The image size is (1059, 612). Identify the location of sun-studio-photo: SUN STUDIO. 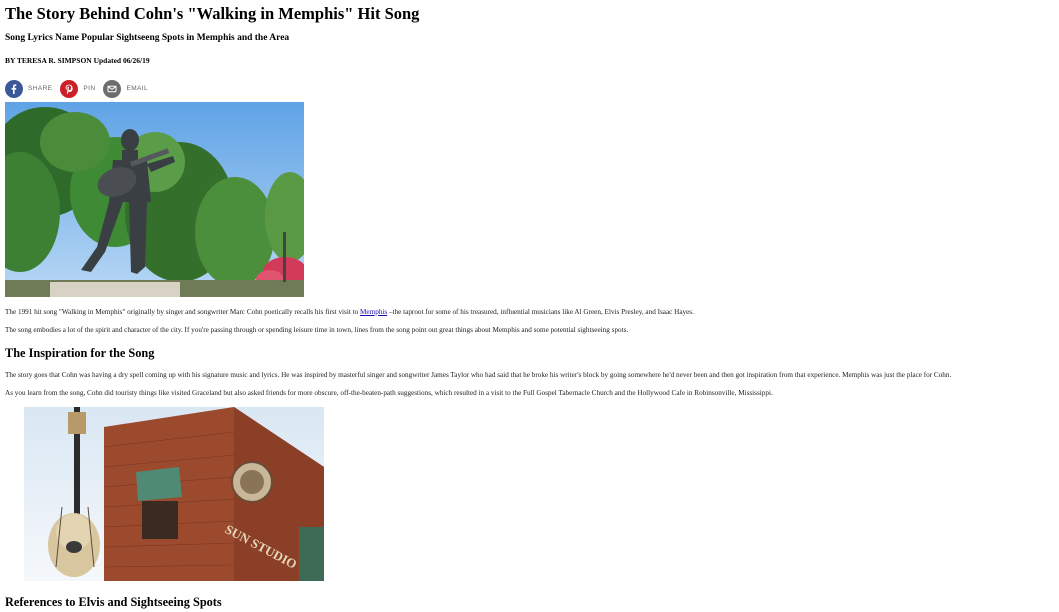
(174, 494).